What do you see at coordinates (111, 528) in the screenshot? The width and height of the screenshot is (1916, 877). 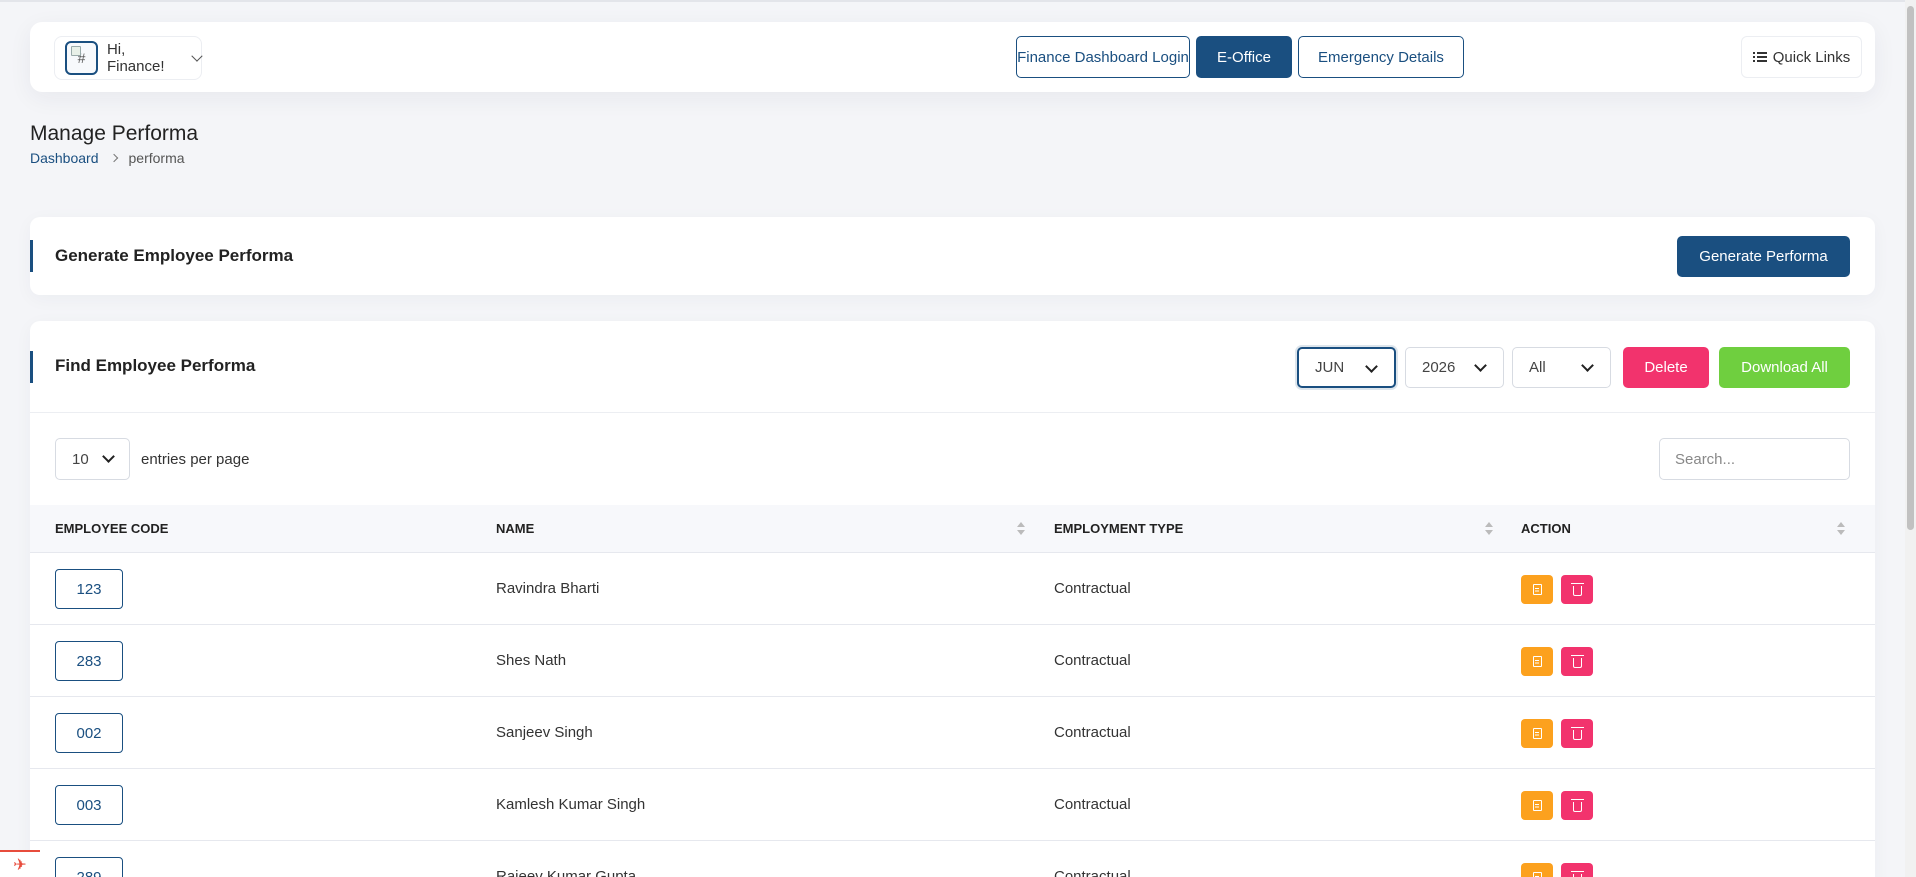 I see `column-employee-code: EMPLOYEE CODE` at bounding box center [111, 528].